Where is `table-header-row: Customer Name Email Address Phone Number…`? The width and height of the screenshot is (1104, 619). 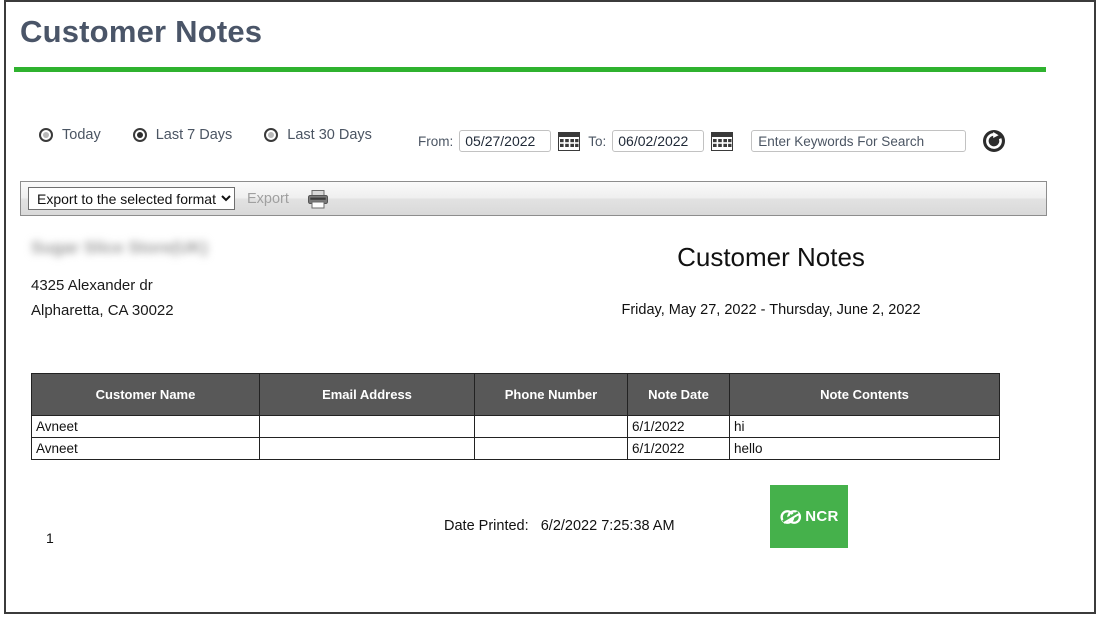
table-header-row: Customer Name Email Address Phone Number… is located at coordinates (515, 394).